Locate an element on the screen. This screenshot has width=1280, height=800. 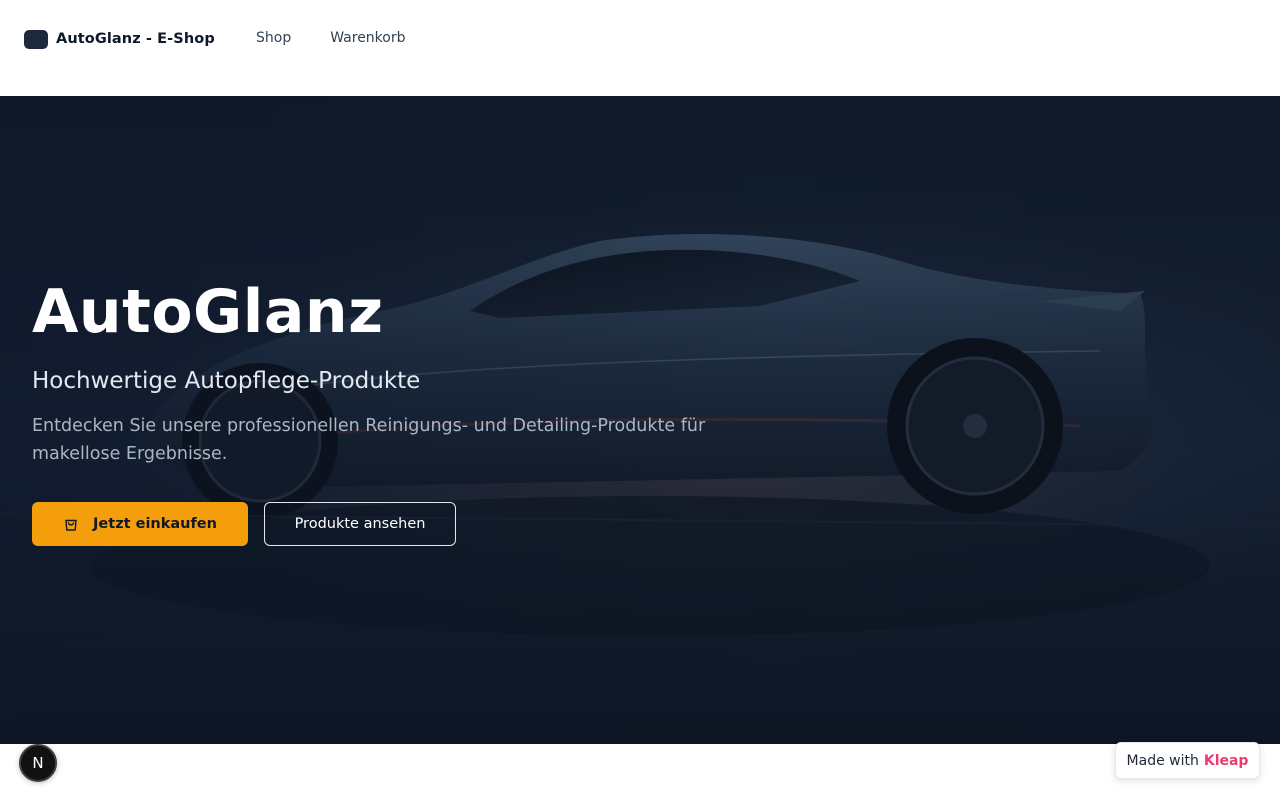
nav-link-warenkorb: Warenkorb is located at coordinates (367, 38).